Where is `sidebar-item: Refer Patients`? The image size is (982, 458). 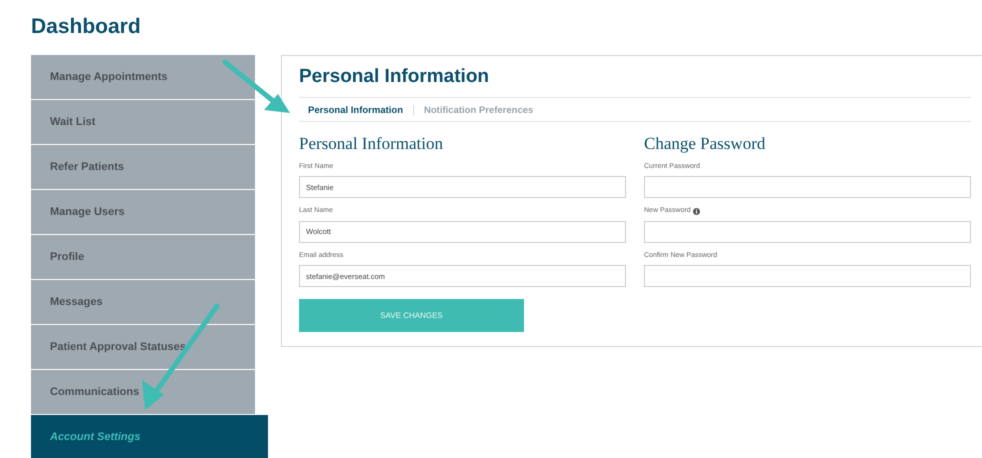
sidebar-item: Refer Patients is located at coordinates (143, 167).